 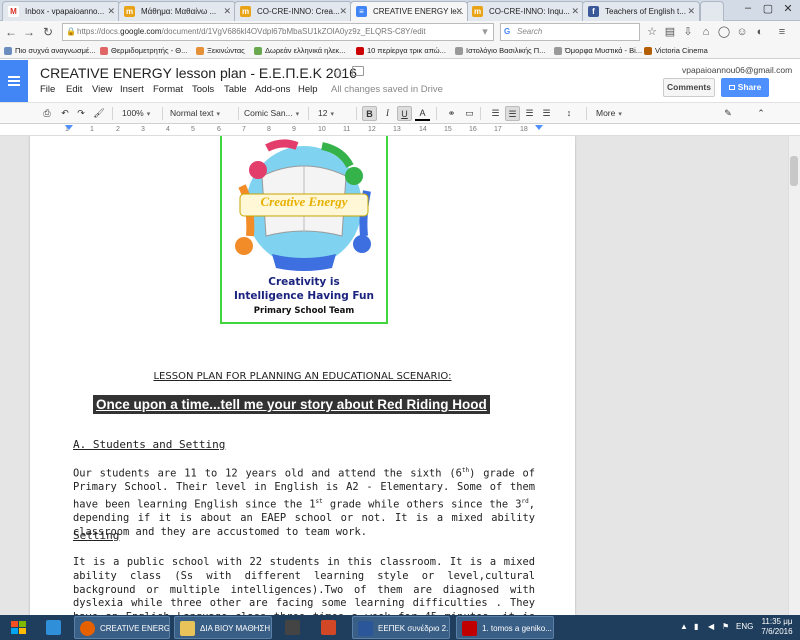 What do you see at coordinates (745, 87) in the screenshot?
I see `share-button: Share` at bounding box center [745, 87].